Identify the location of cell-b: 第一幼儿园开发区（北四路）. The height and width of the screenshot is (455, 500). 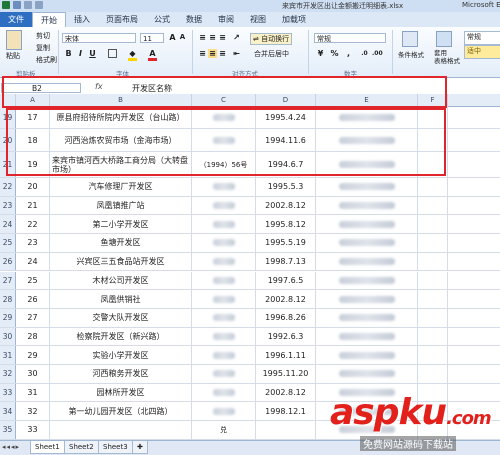
(121, 411).